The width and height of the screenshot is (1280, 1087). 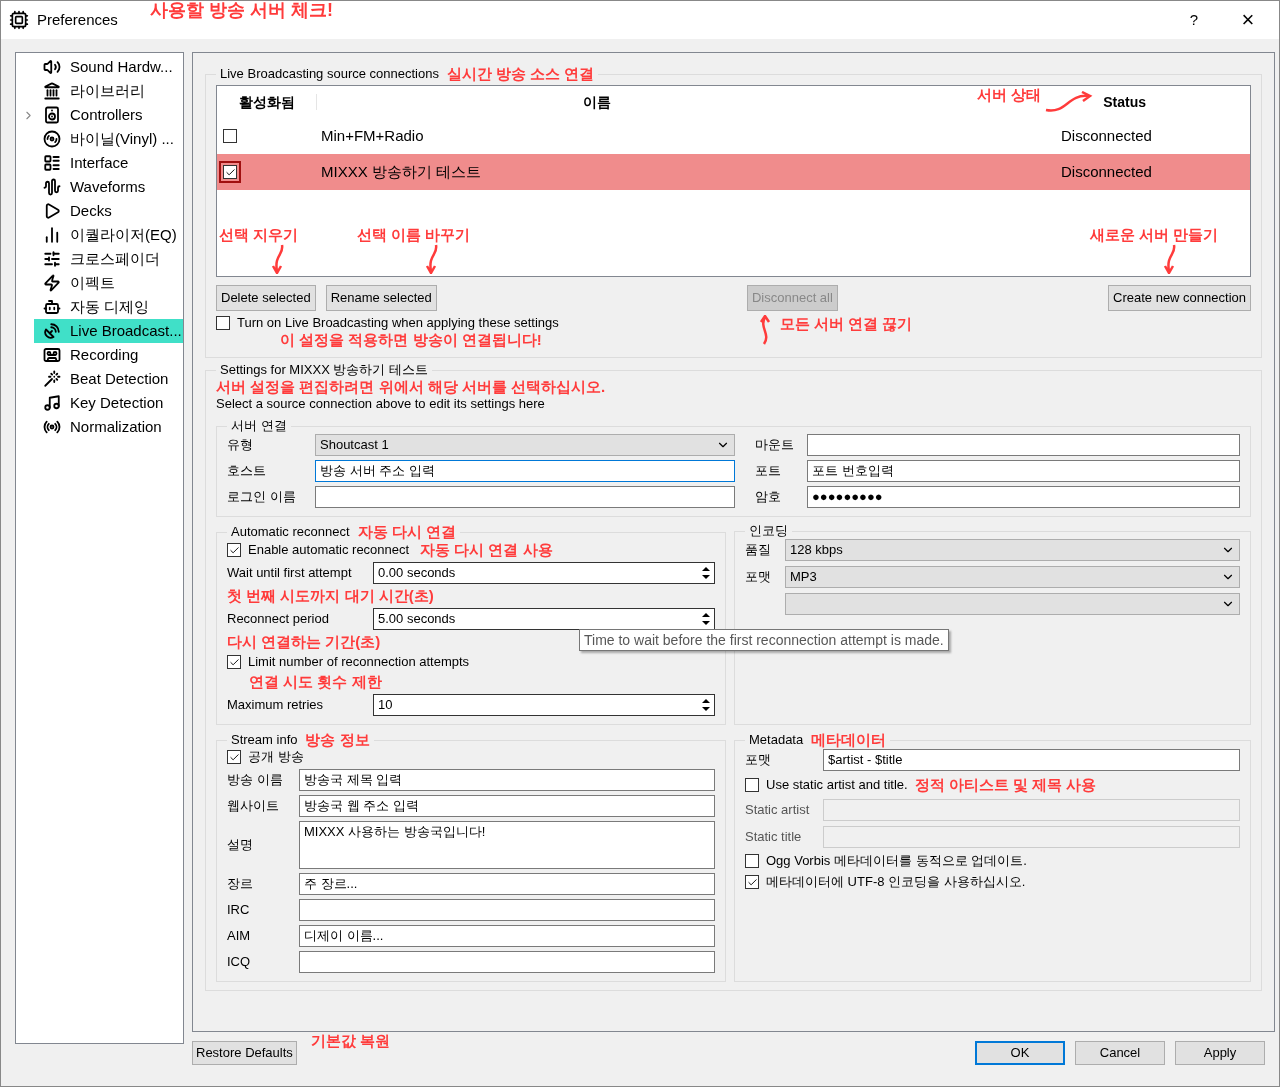 What do you see at coordinates (398, 323) in the screenshot?
I see `checkbox-label: Turn on Live Broadcasting when applying these settings` at bounding box center [398, 323].